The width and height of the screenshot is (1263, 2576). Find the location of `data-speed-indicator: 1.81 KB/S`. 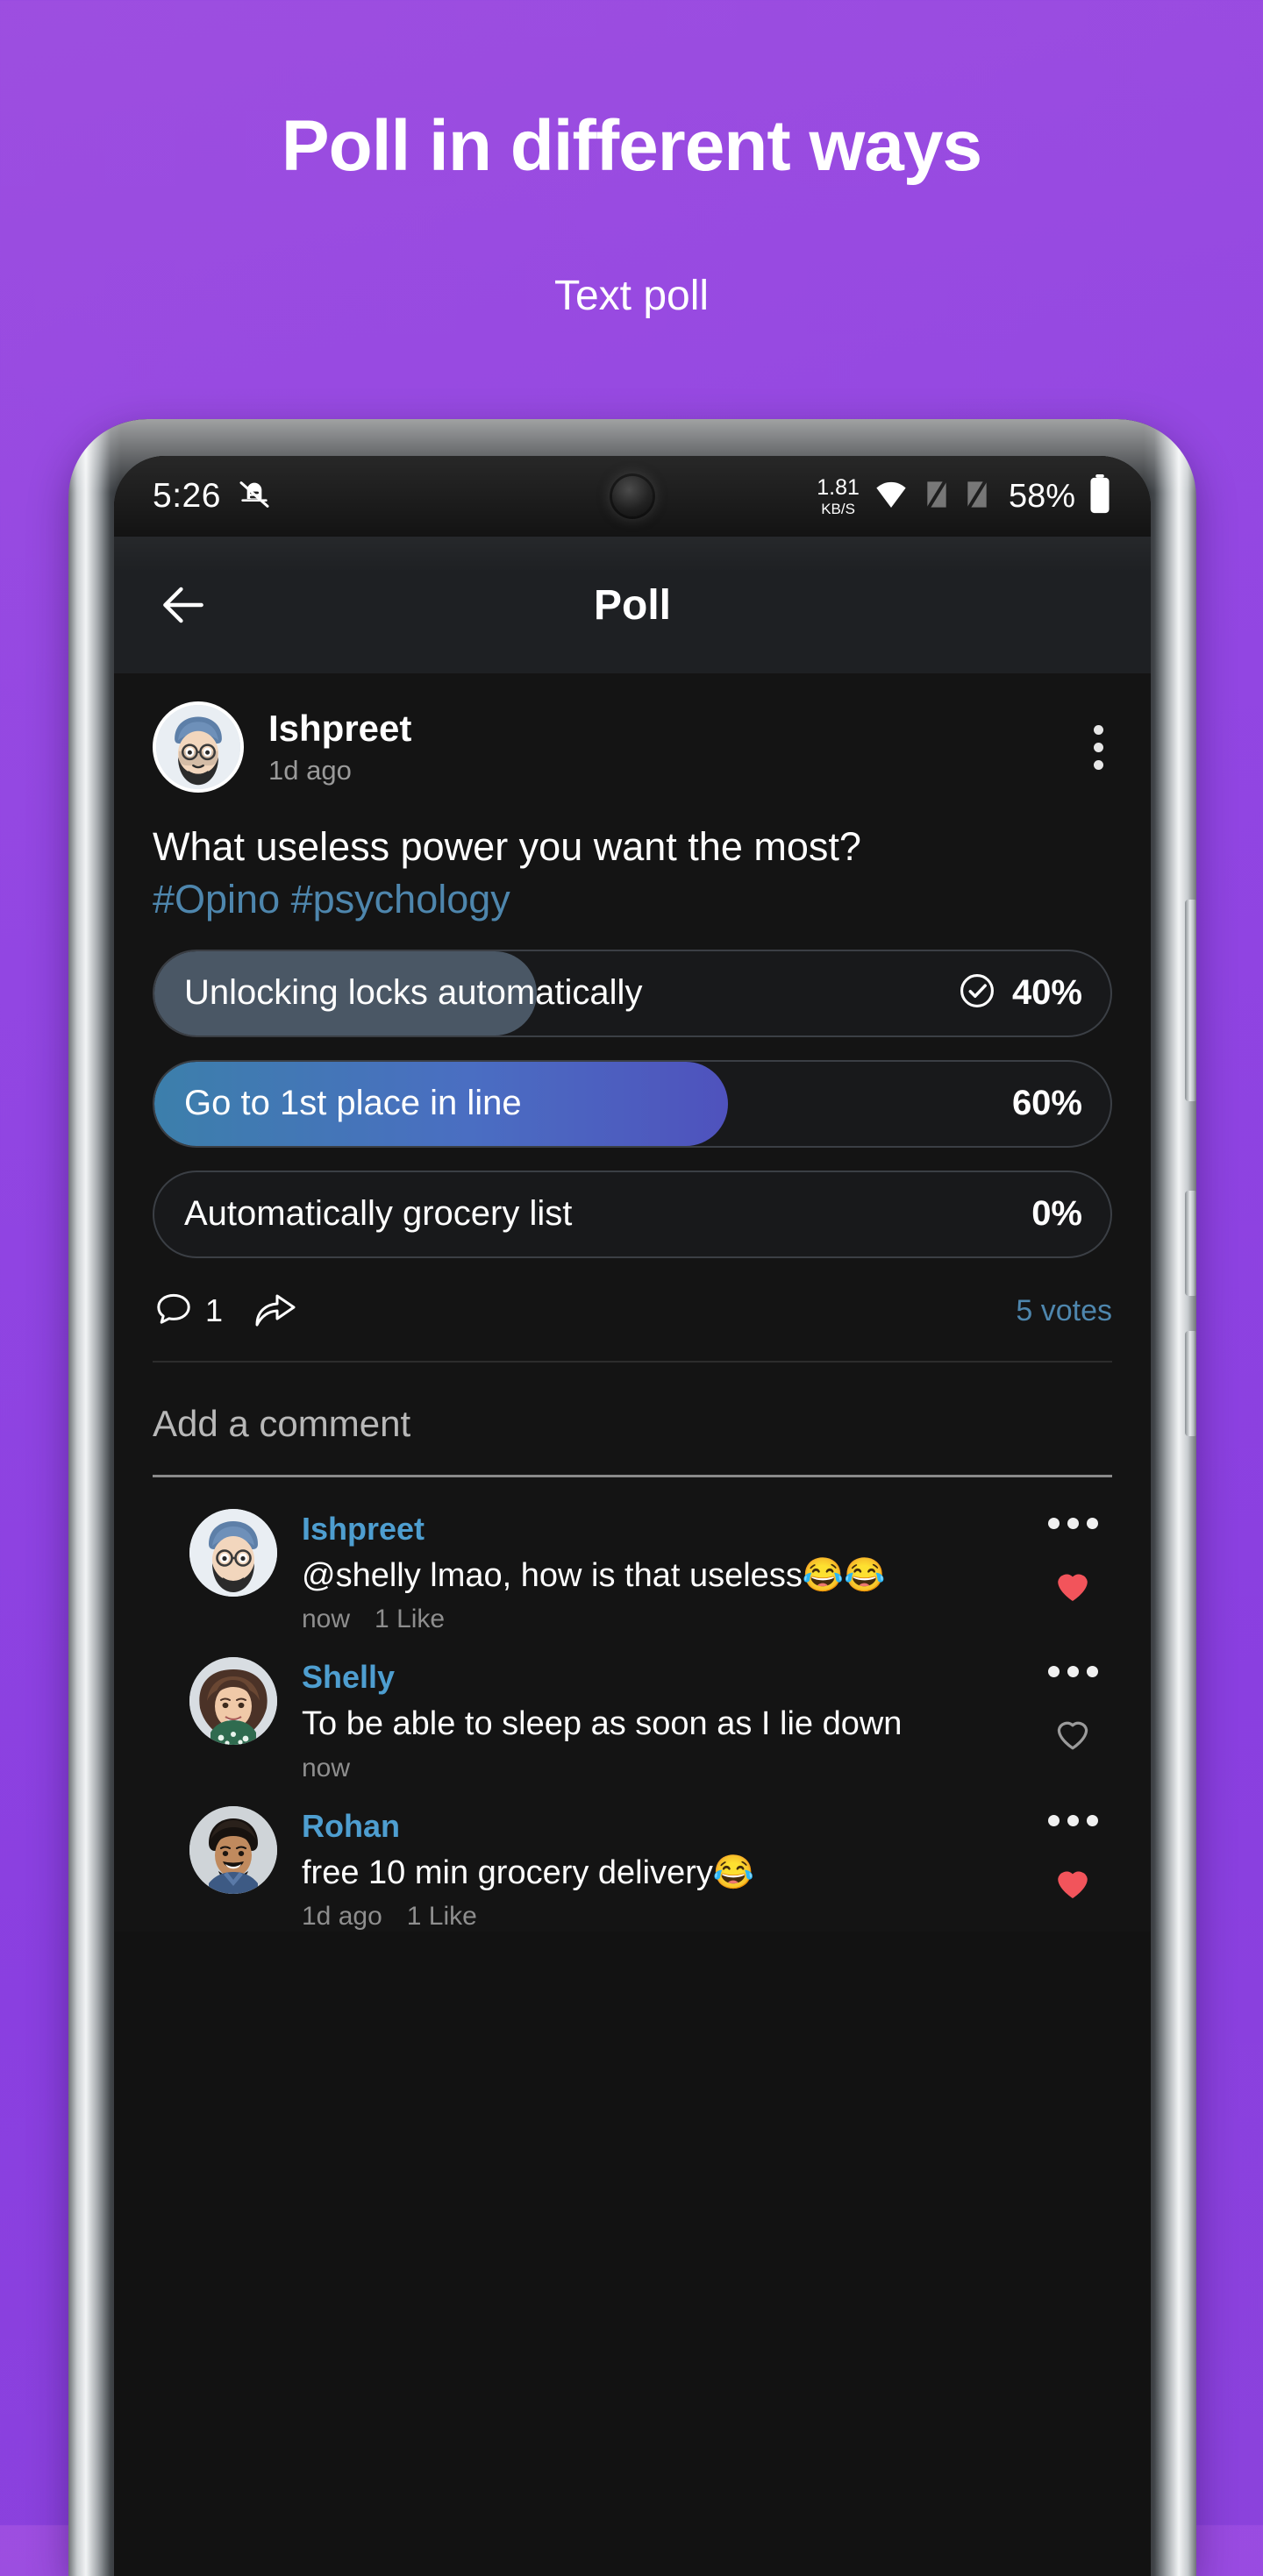

data-speed-indicator: 1.81 KB/S is located at coordinates (838, 495).